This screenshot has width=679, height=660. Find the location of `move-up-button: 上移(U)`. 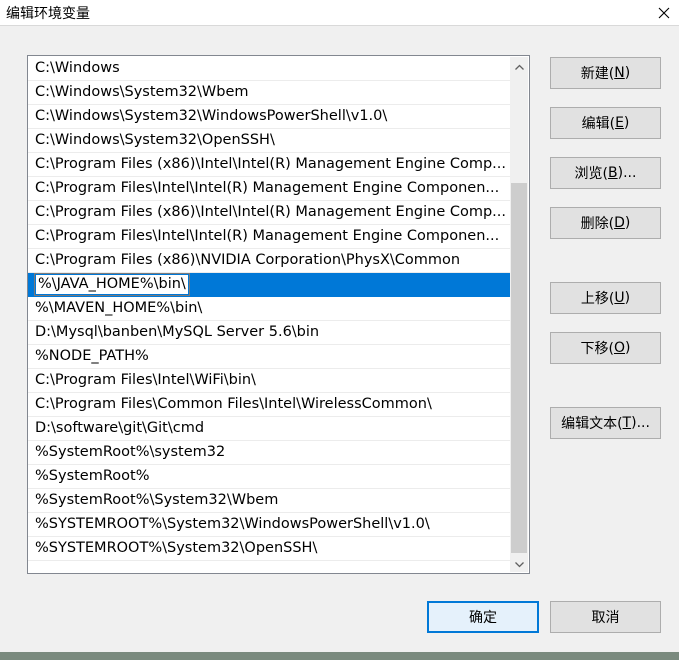

move-up-button: 上移(U) is located at coordinates (605, 298).